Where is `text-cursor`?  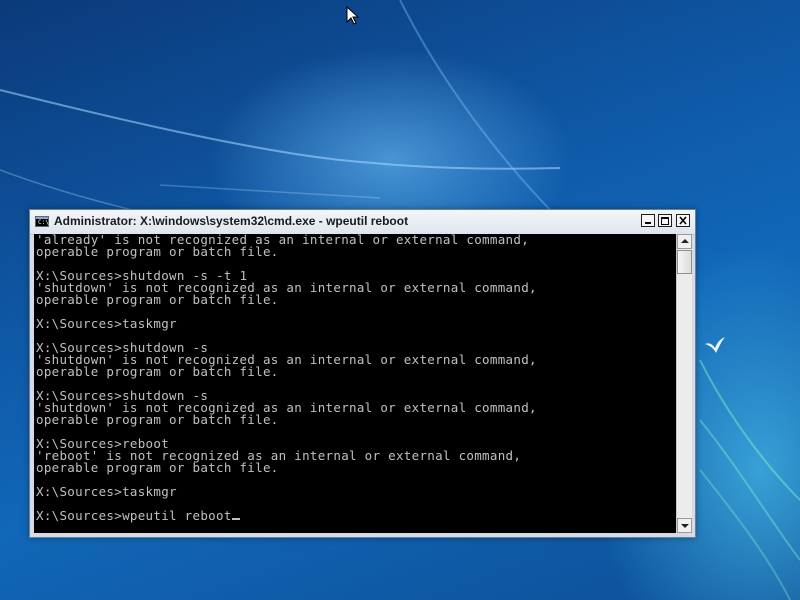
text-cursor is located at coordinates (235, 519).